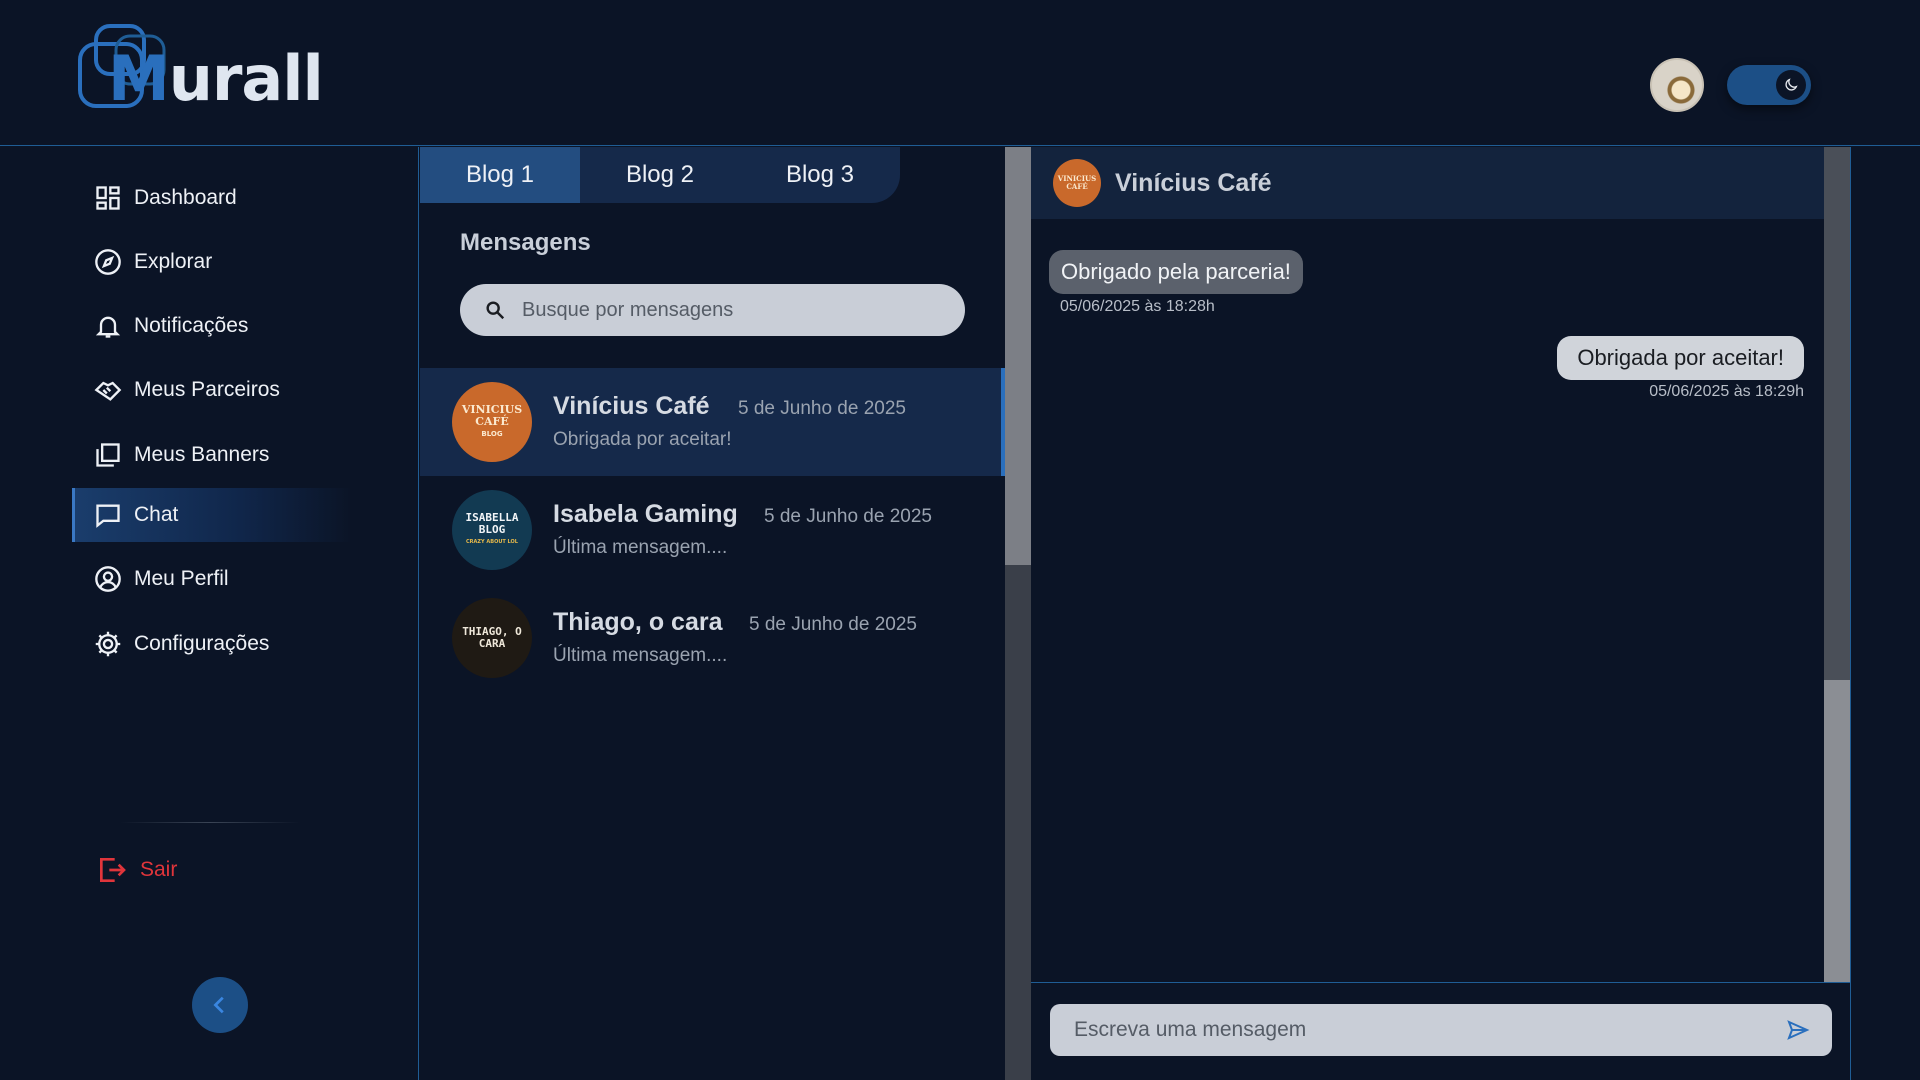  I want to click on message-timestamp: 05/06/2025 às 18:29h, so click(1726, 391).